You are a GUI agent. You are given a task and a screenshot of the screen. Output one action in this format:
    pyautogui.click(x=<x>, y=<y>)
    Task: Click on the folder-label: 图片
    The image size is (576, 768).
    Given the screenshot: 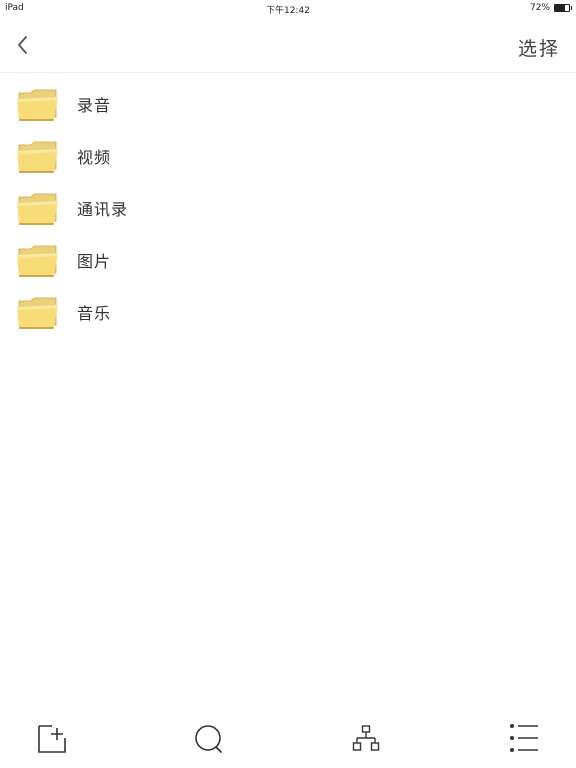 What is the action you would take?
    pyautogui.click(x=94, y=261)
    